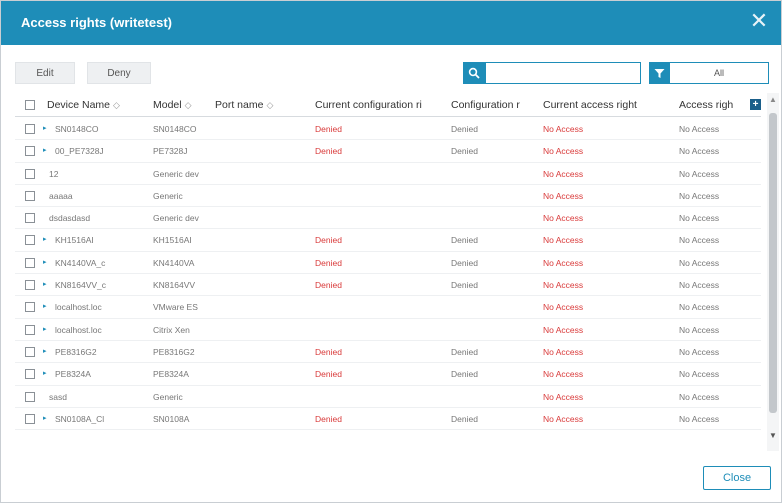 This screenshot has height=503, width=782. I want to click on cell-model: Generic dev, so click(176, 218).